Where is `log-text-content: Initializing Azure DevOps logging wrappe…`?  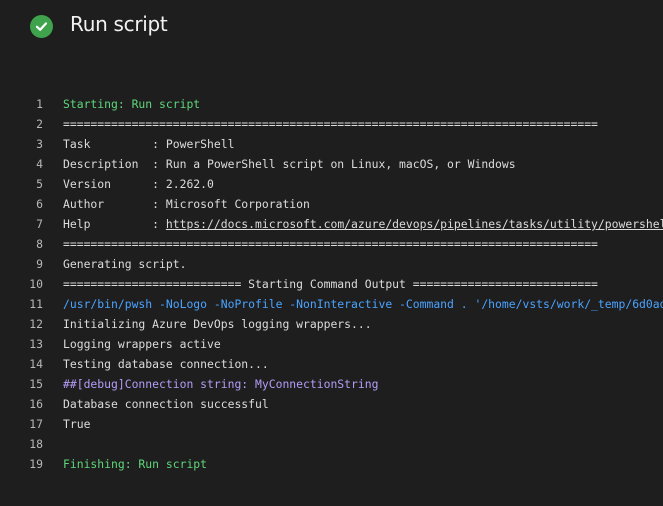
log-text-content: Initializing Azure DevOps logging wrappe… is located at coordinates (217, 324).